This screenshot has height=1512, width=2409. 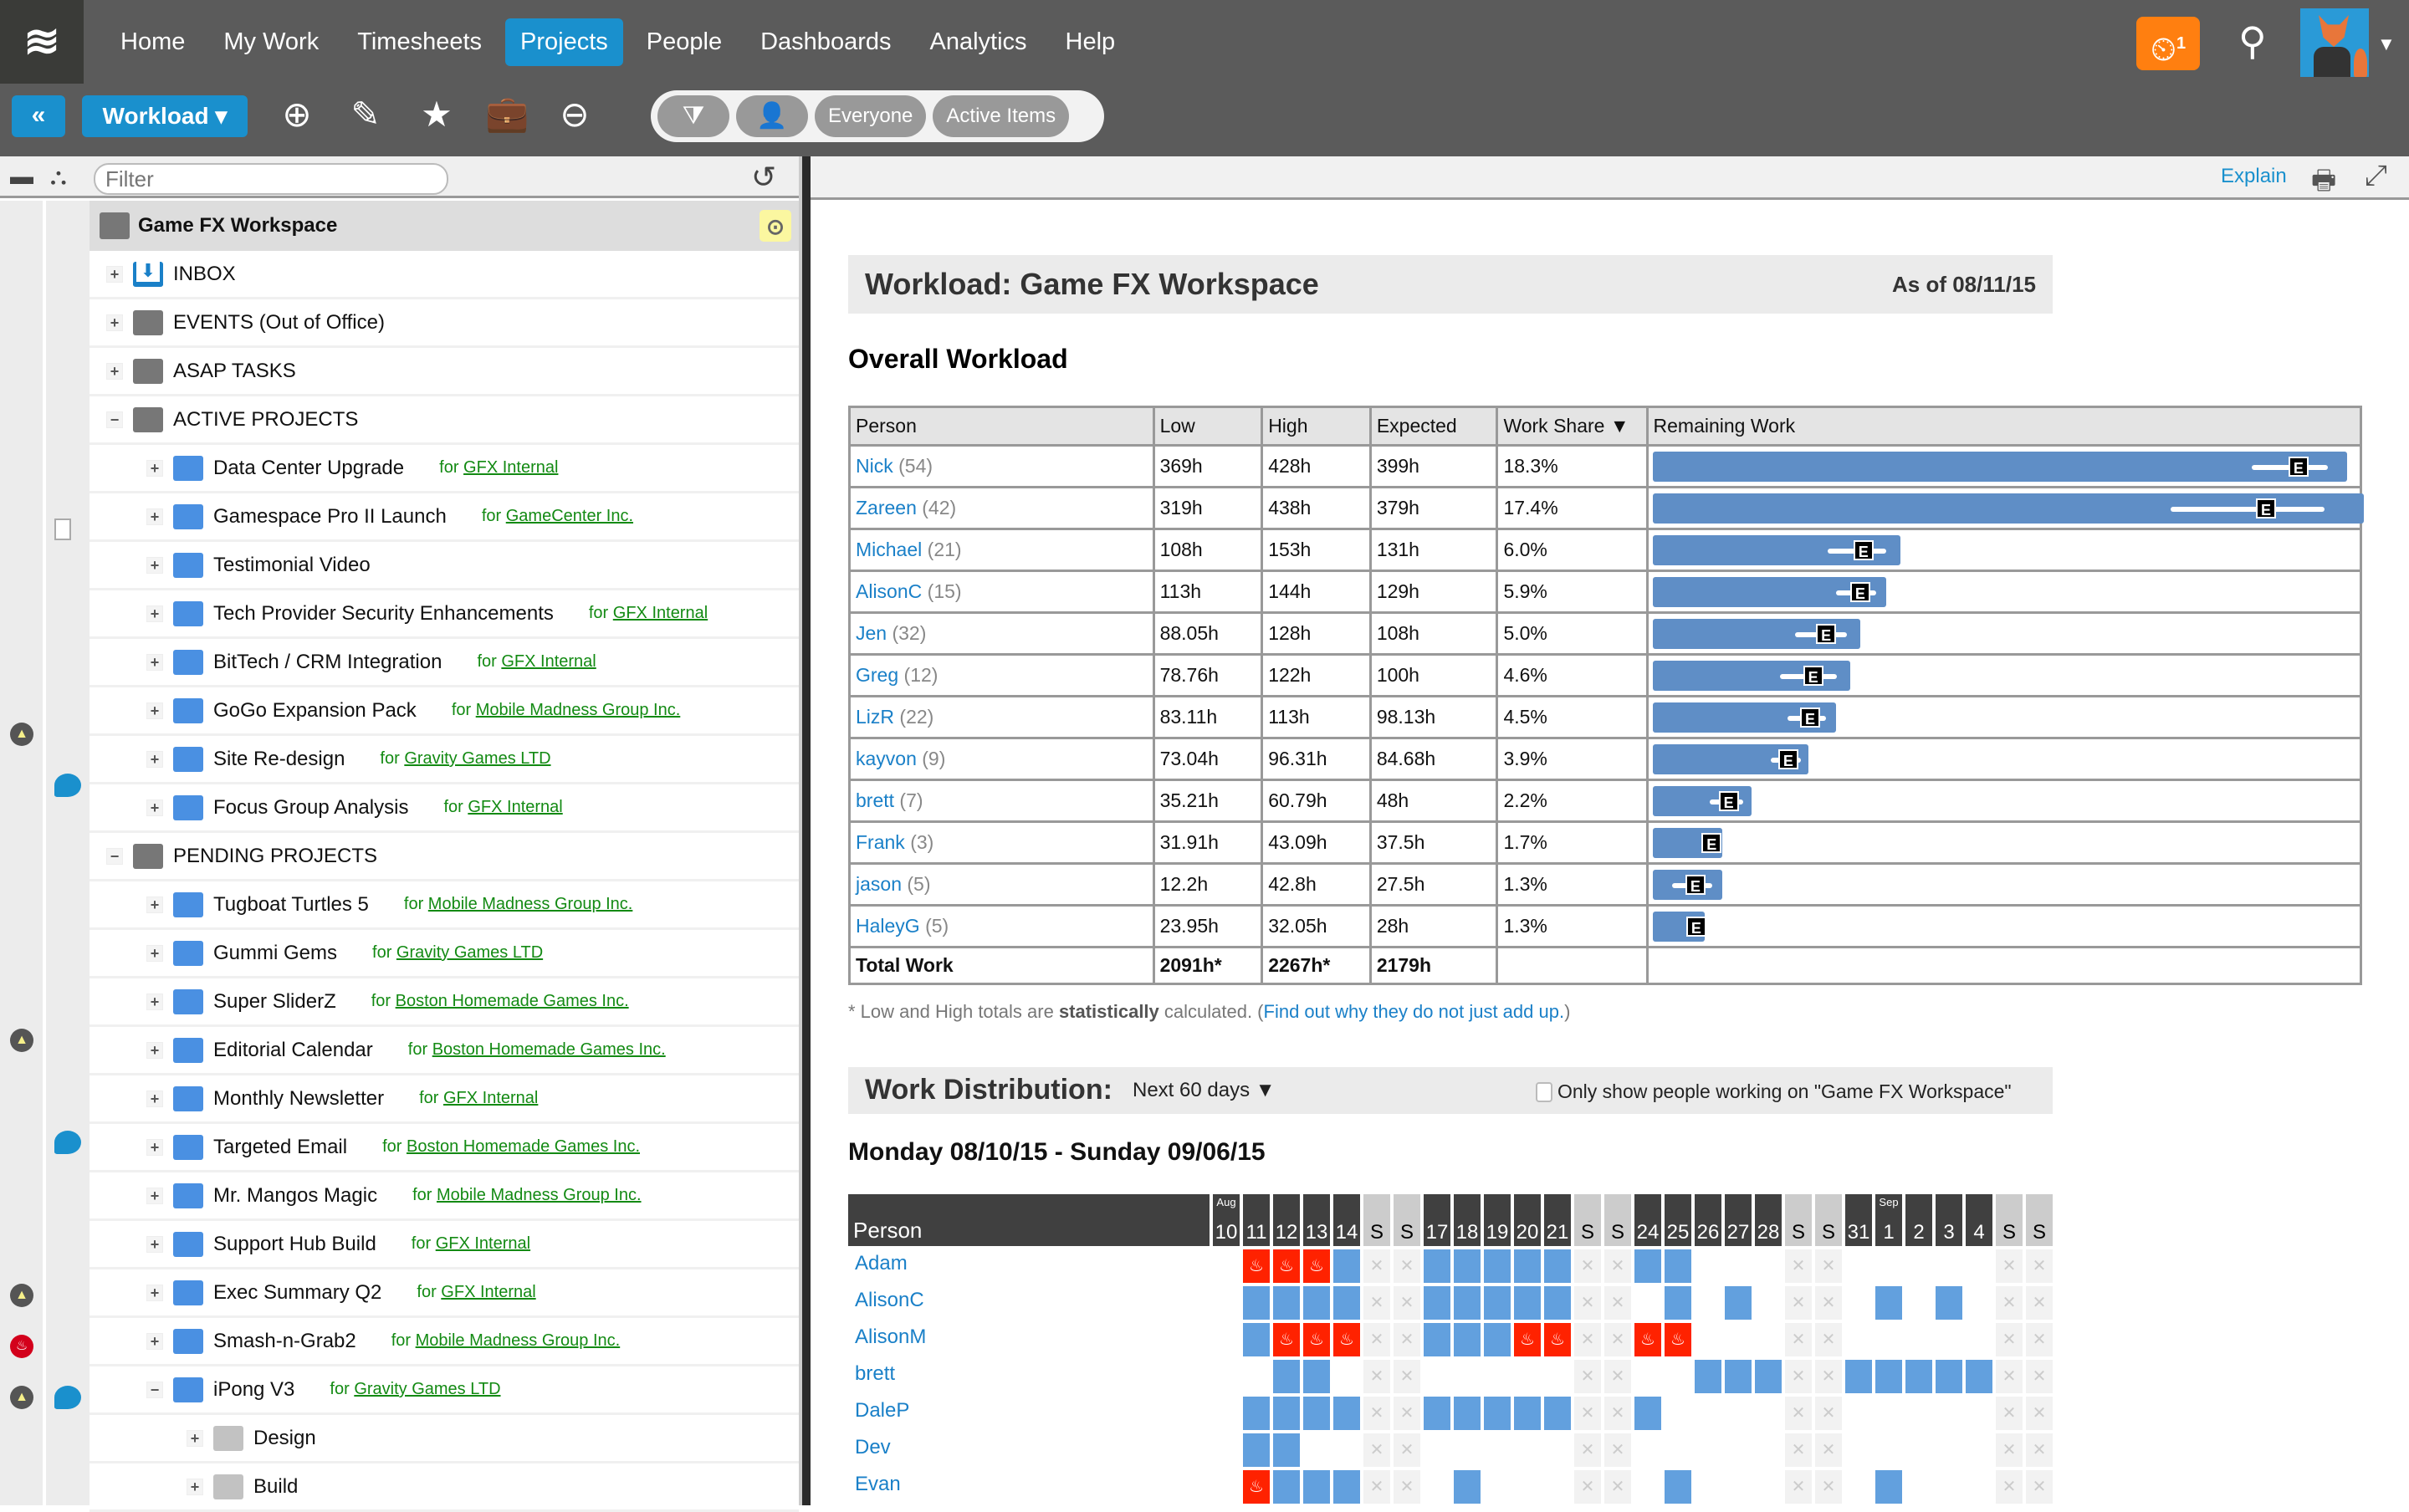 I want to click on tree-item: + Data Center Upgrade for GFX Internal, so click(x=444, y=469).